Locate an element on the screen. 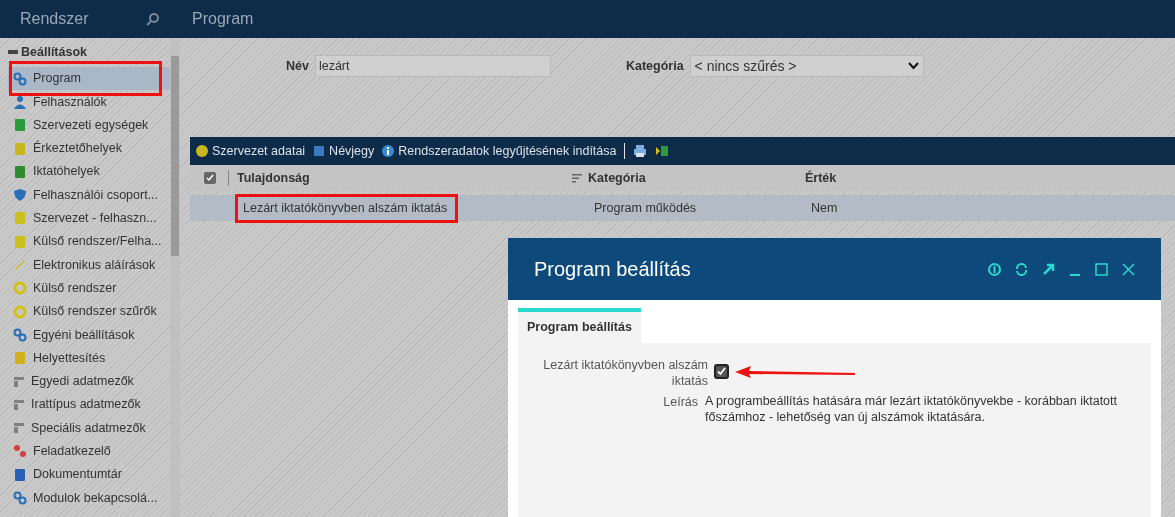 The width and height of the screenshot is (1175, 517). description-text: A programbeállítás hatására már lezárt iktatókönyvekbe - korábban iktatott főszámhoz - lehetőség van új alszámok iktatására. is located at coordinates (912, 409).